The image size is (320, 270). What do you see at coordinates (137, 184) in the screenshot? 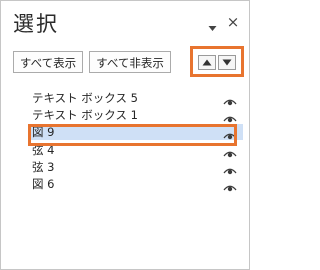
I see `object-list-row: 図 6` at bounding box center [137, 184].